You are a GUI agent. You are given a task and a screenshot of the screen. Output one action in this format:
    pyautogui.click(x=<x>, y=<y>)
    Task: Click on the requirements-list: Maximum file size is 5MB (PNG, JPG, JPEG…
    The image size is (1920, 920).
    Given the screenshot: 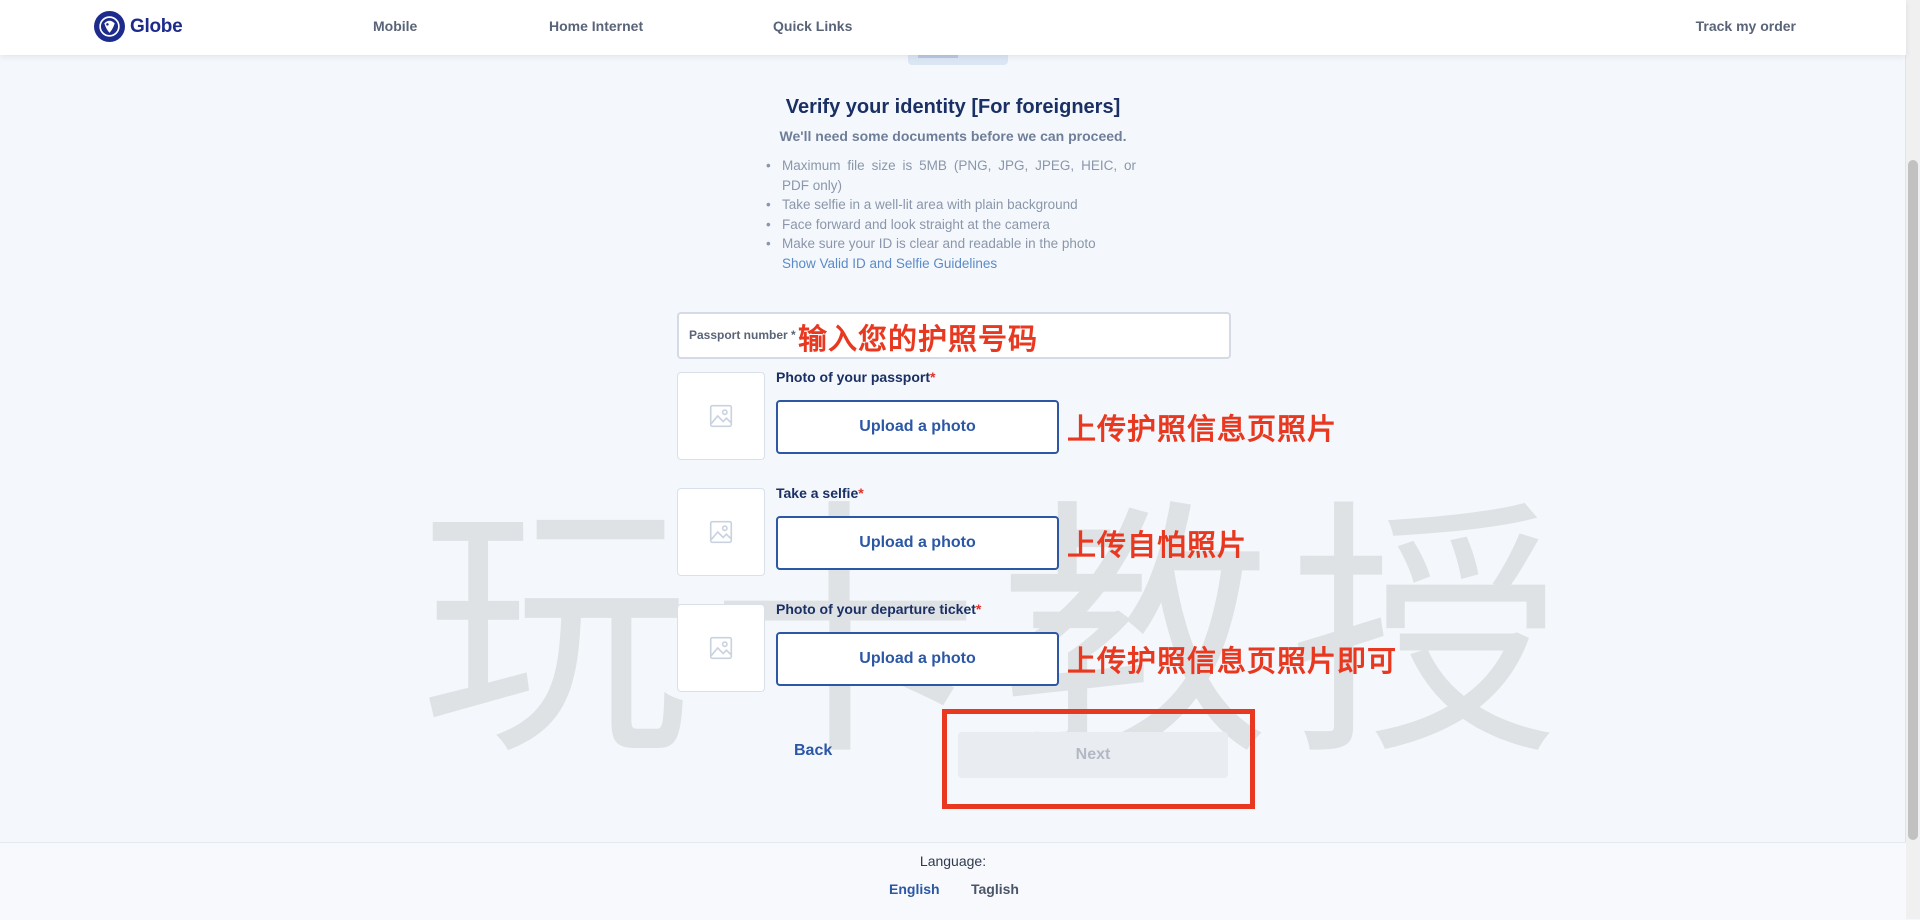 What is the action you would take?
    pyautogui.click(x=951, y=214)
    